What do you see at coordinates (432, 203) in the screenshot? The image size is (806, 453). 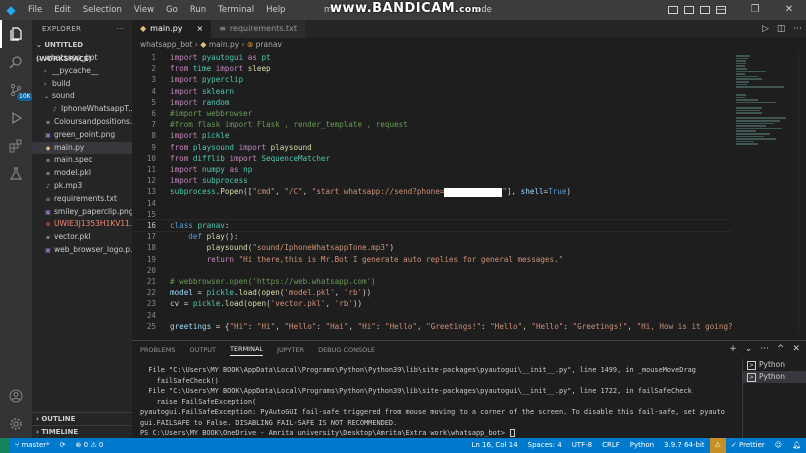 I see `code-line: 14` at bounding box center [432, 203].